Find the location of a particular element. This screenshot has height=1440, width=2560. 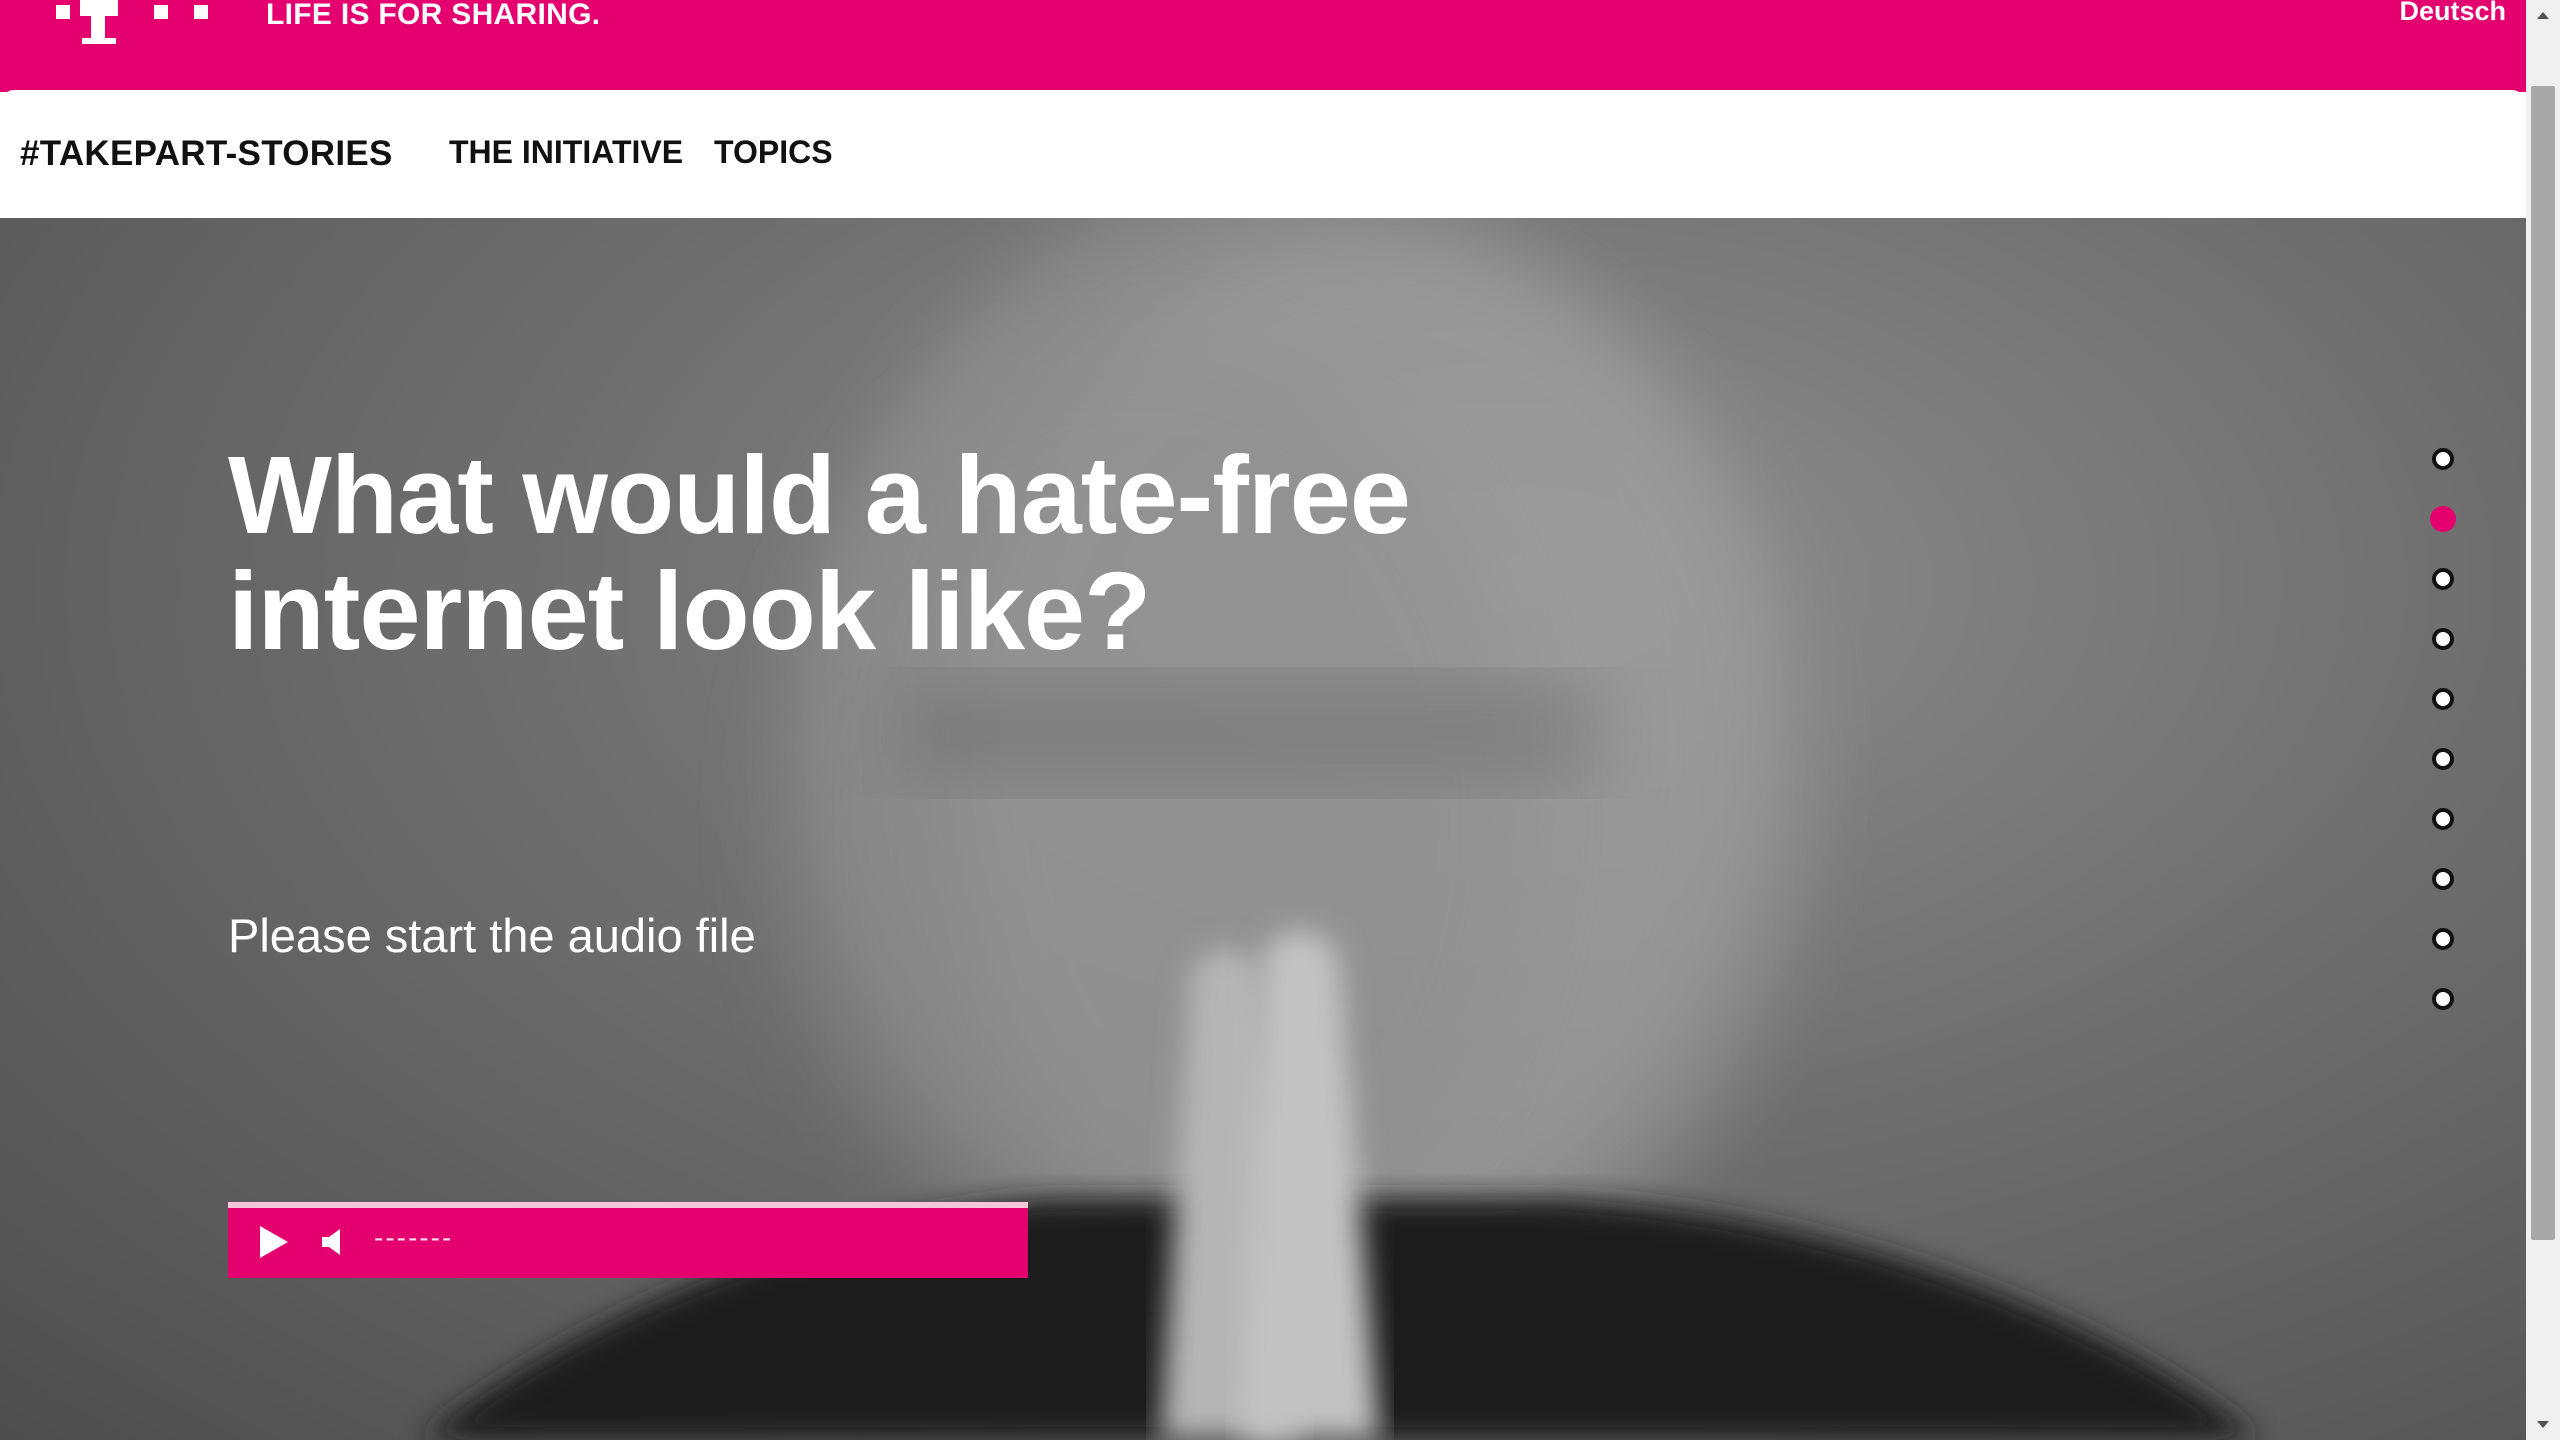

logo-t-stem is located at coordinates (98, 21).